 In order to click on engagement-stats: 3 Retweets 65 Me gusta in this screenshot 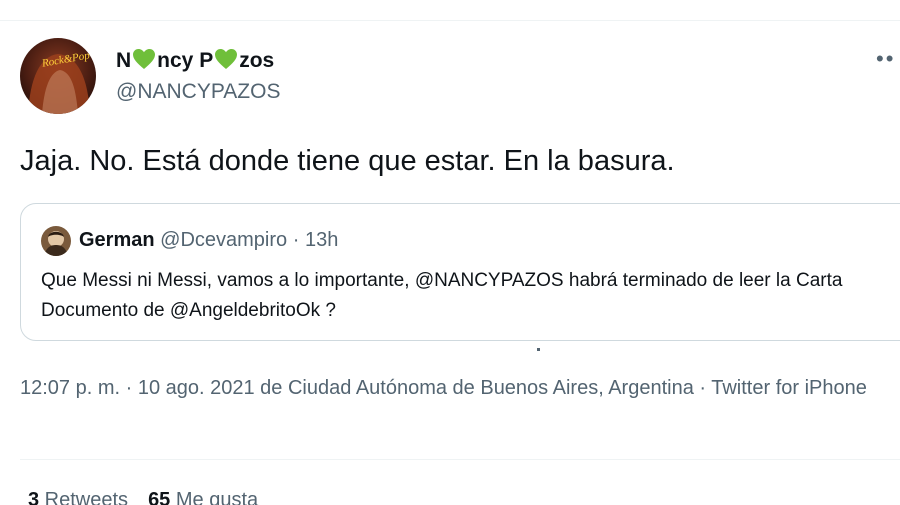, I will do `click(143, 497)`.